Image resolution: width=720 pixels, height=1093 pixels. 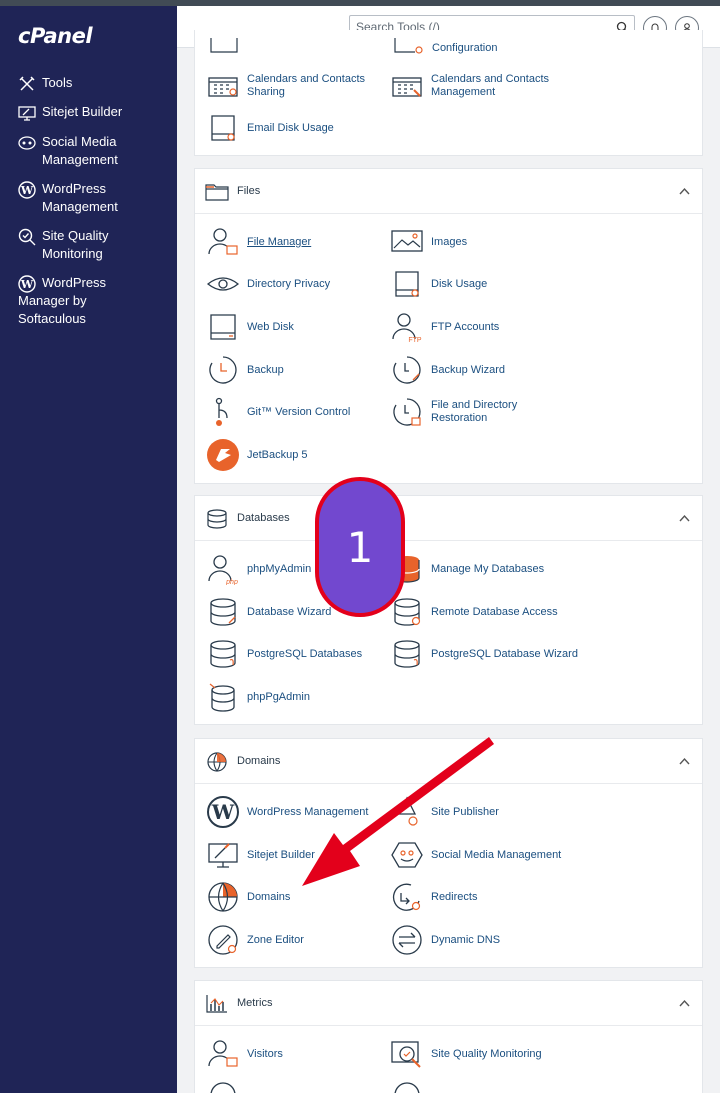 I want to click on metrics-section-header: Metrics, so click(x=448, y=1003).